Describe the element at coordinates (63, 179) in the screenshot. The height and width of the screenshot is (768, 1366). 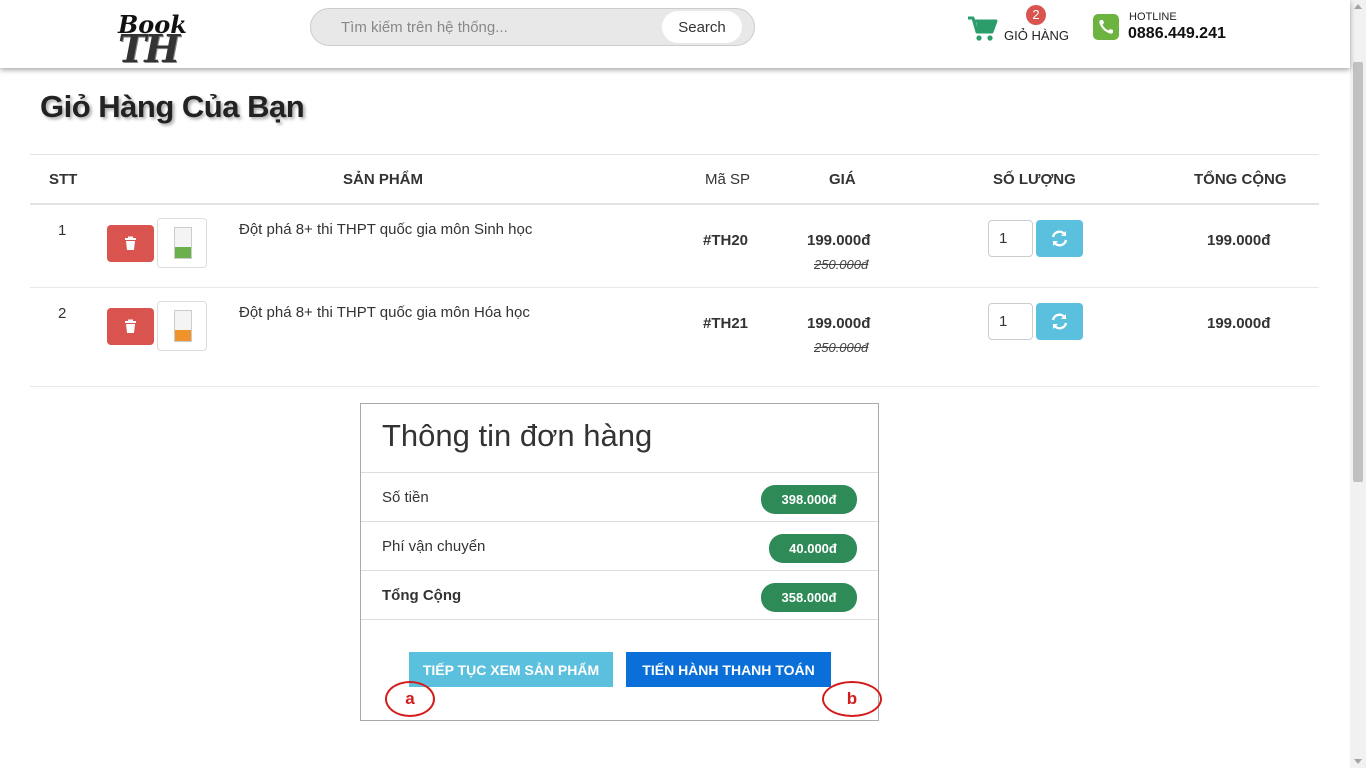
I see `header-stt: STT` at that location.